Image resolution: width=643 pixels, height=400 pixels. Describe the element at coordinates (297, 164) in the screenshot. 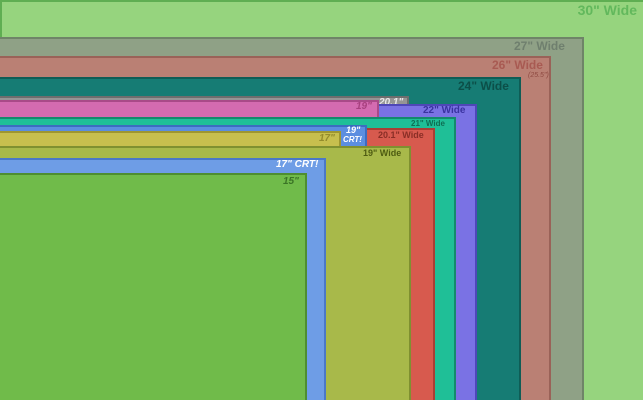

I see `label-17-crt: 17" CRT!` at that location.